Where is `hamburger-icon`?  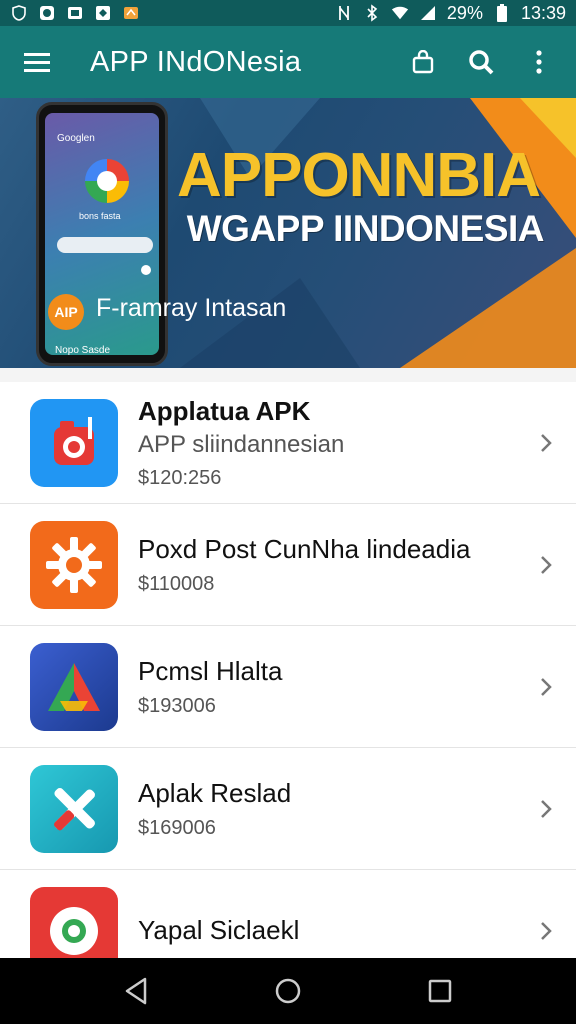 hamburger-icon is located at coordinates (37, 62).